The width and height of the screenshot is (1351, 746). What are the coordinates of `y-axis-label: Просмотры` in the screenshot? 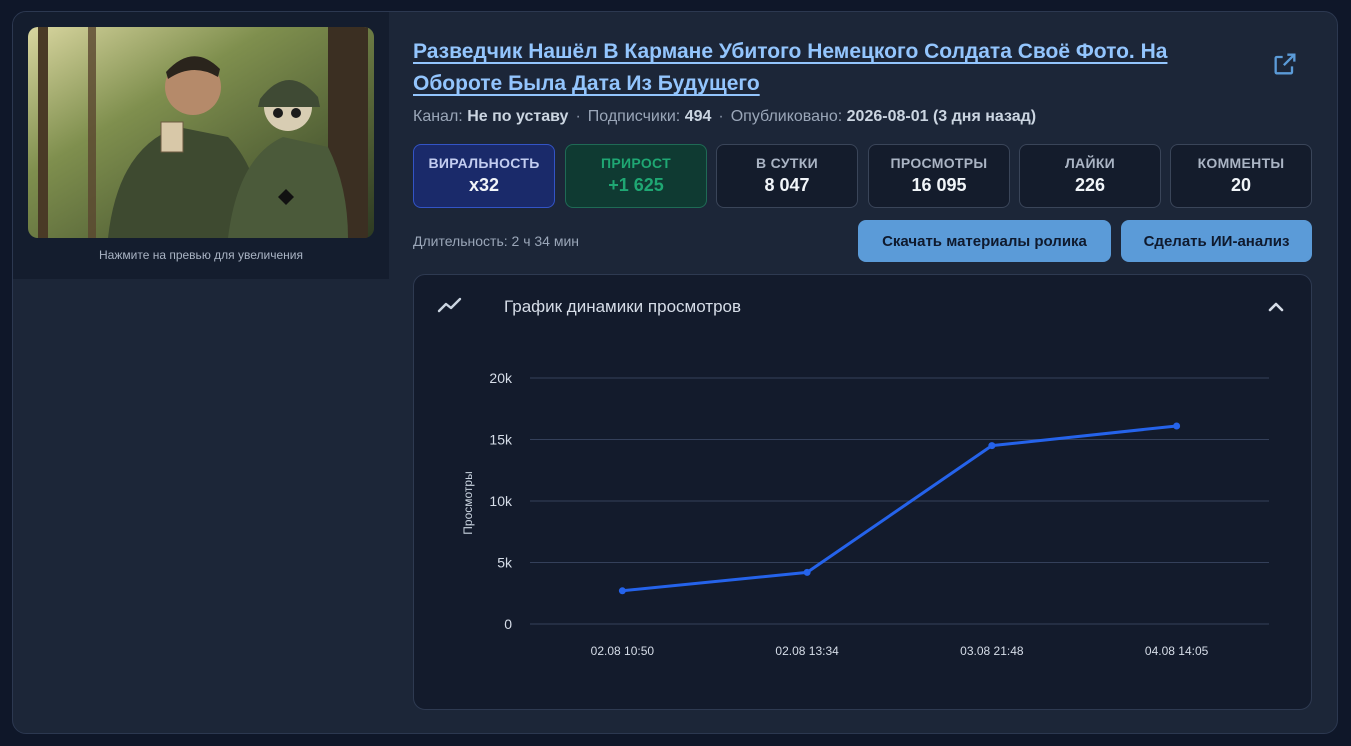 It's located at (468, 502).